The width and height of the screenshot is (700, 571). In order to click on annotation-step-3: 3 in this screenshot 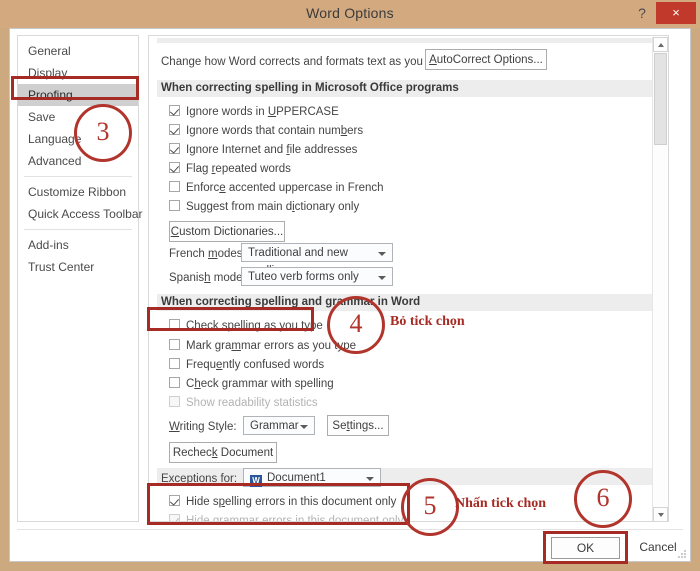, I will do `click(103, 133)`.